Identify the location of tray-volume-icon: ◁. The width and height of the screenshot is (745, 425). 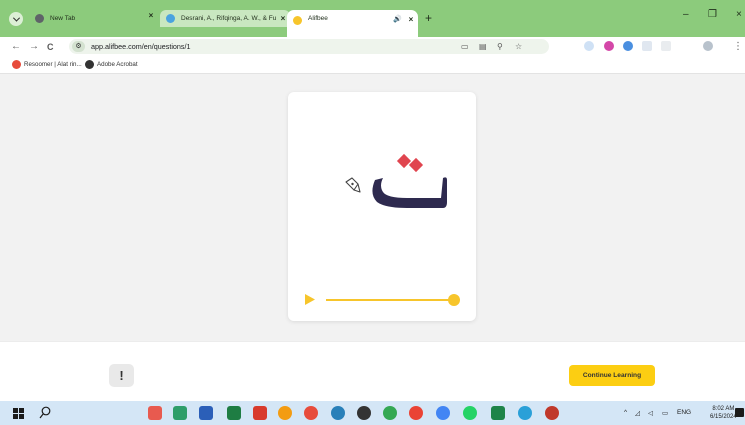
(650, 413).